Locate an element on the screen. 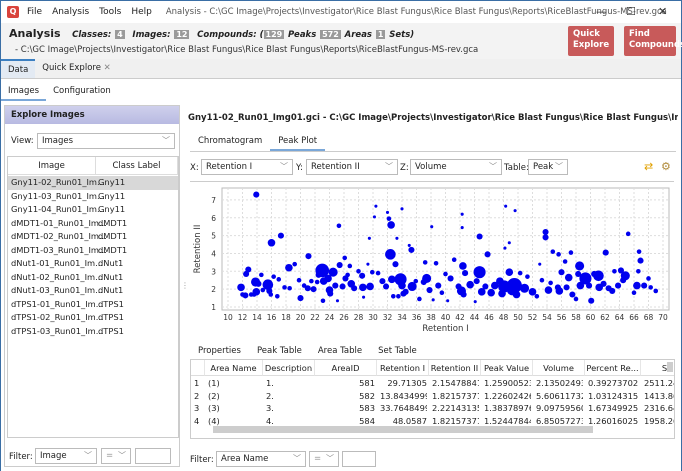  column-header is located at coordinates (198, 368).